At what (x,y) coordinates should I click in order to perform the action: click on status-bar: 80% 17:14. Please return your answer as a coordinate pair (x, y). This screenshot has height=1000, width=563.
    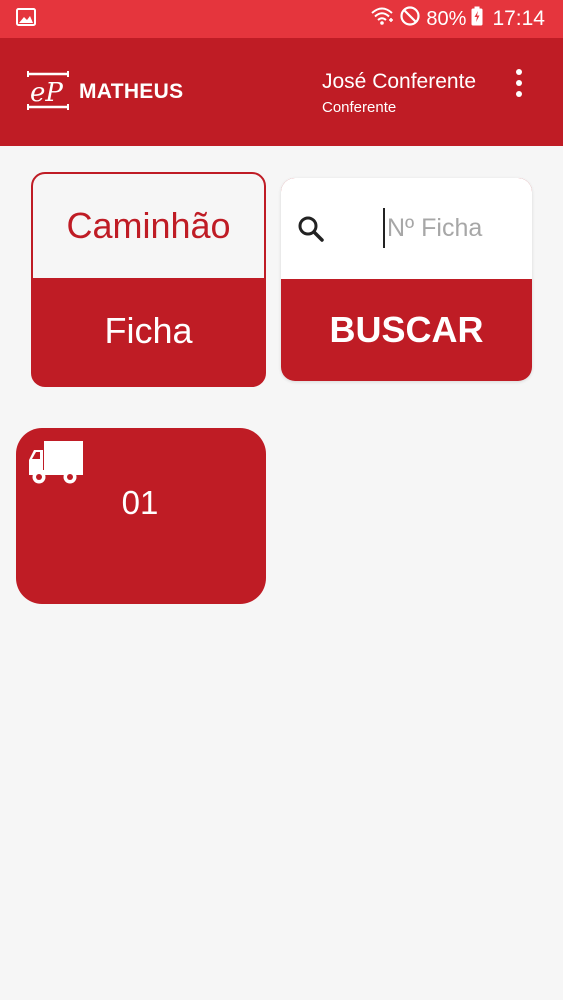
    Looking at the image, I should click on (281, 19).